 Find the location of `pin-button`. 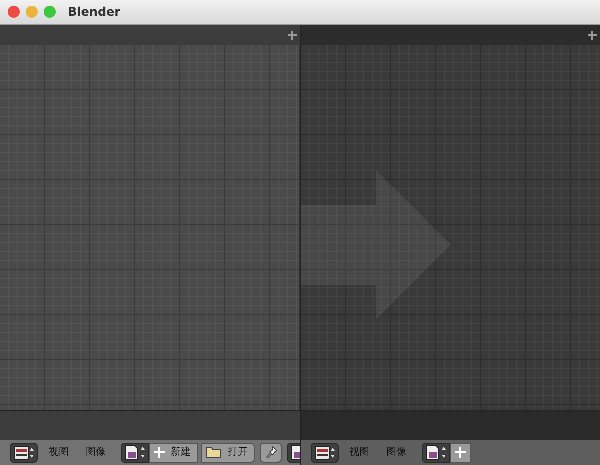

pin-button is located at coordinates (271, 452).